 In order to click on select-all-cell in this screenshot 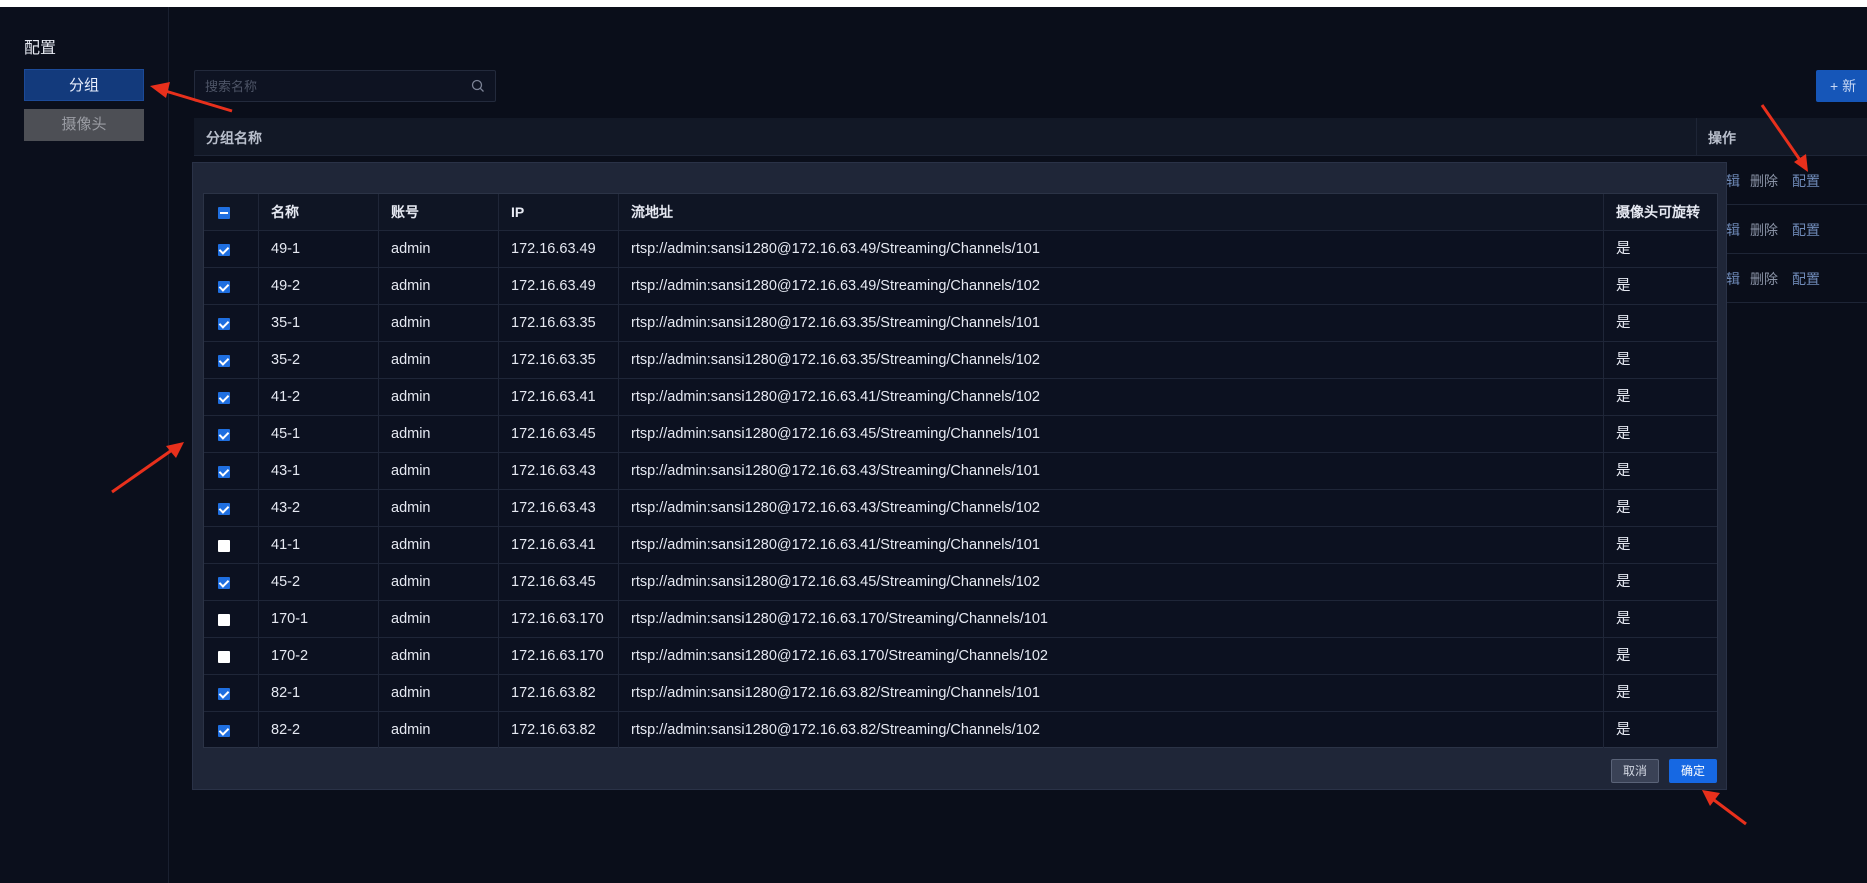, I will do `click(231, 212)`.